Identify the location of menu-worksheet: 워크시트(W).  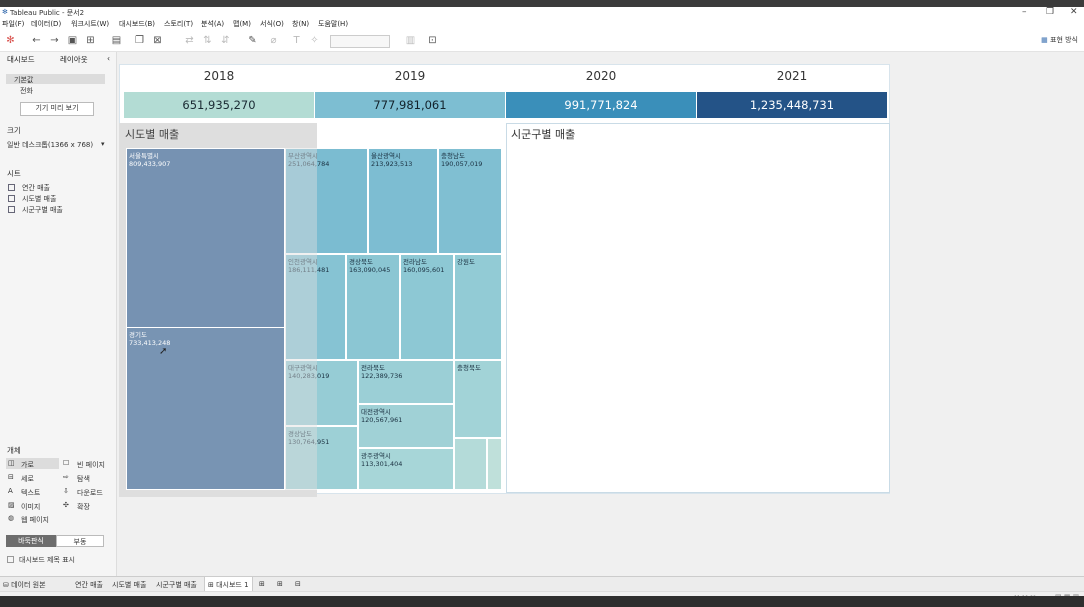
(90, 24).